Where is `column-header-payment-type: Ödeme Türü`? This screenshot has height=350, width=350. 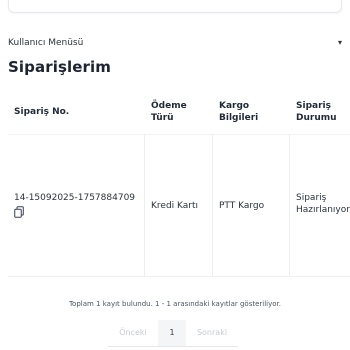 column-header-payment-type: Ödeme Türü is located at coordinates (181, 112).